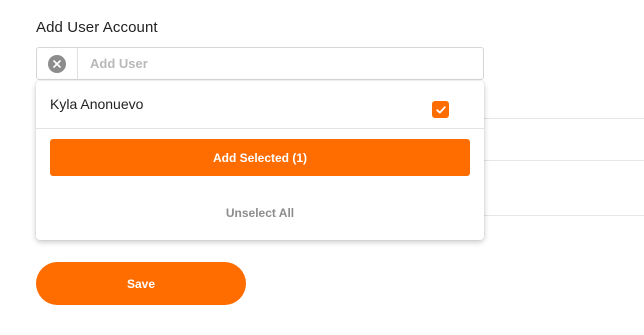 This screenshot has width=644, height=335. Describe the element at coordinates (260, 213) in the screenshot. I see `unselect-all-link: Unselect All` at that location.